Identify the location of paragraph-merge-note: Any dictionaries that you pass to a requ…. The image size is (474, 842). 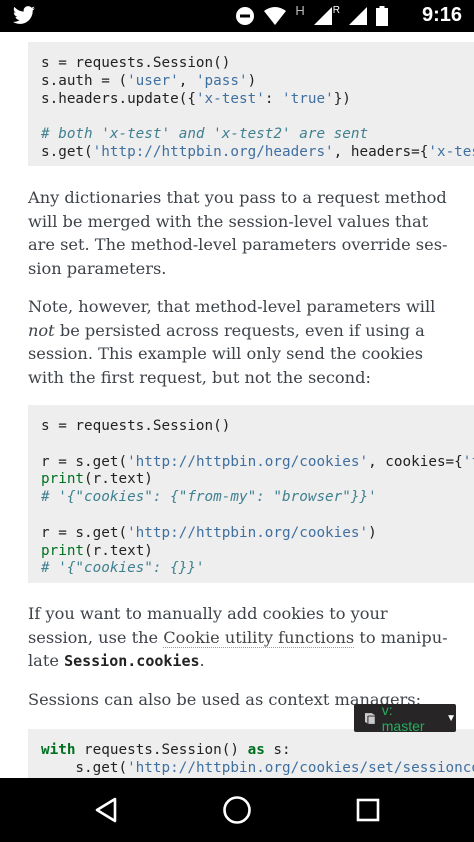
(238, 233).